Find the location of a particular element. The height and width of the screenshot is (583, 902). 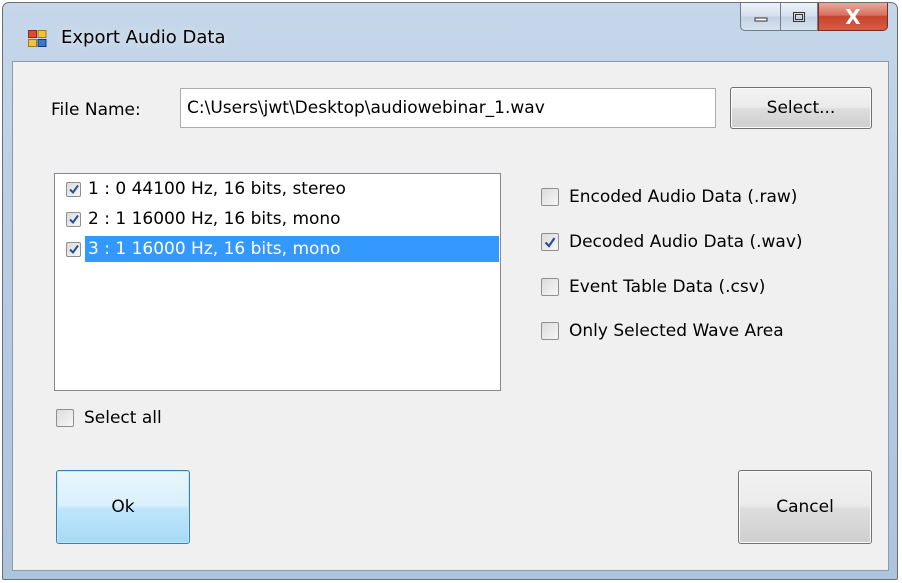

file-name-label: File Name: is located at coordinates (96, 110).